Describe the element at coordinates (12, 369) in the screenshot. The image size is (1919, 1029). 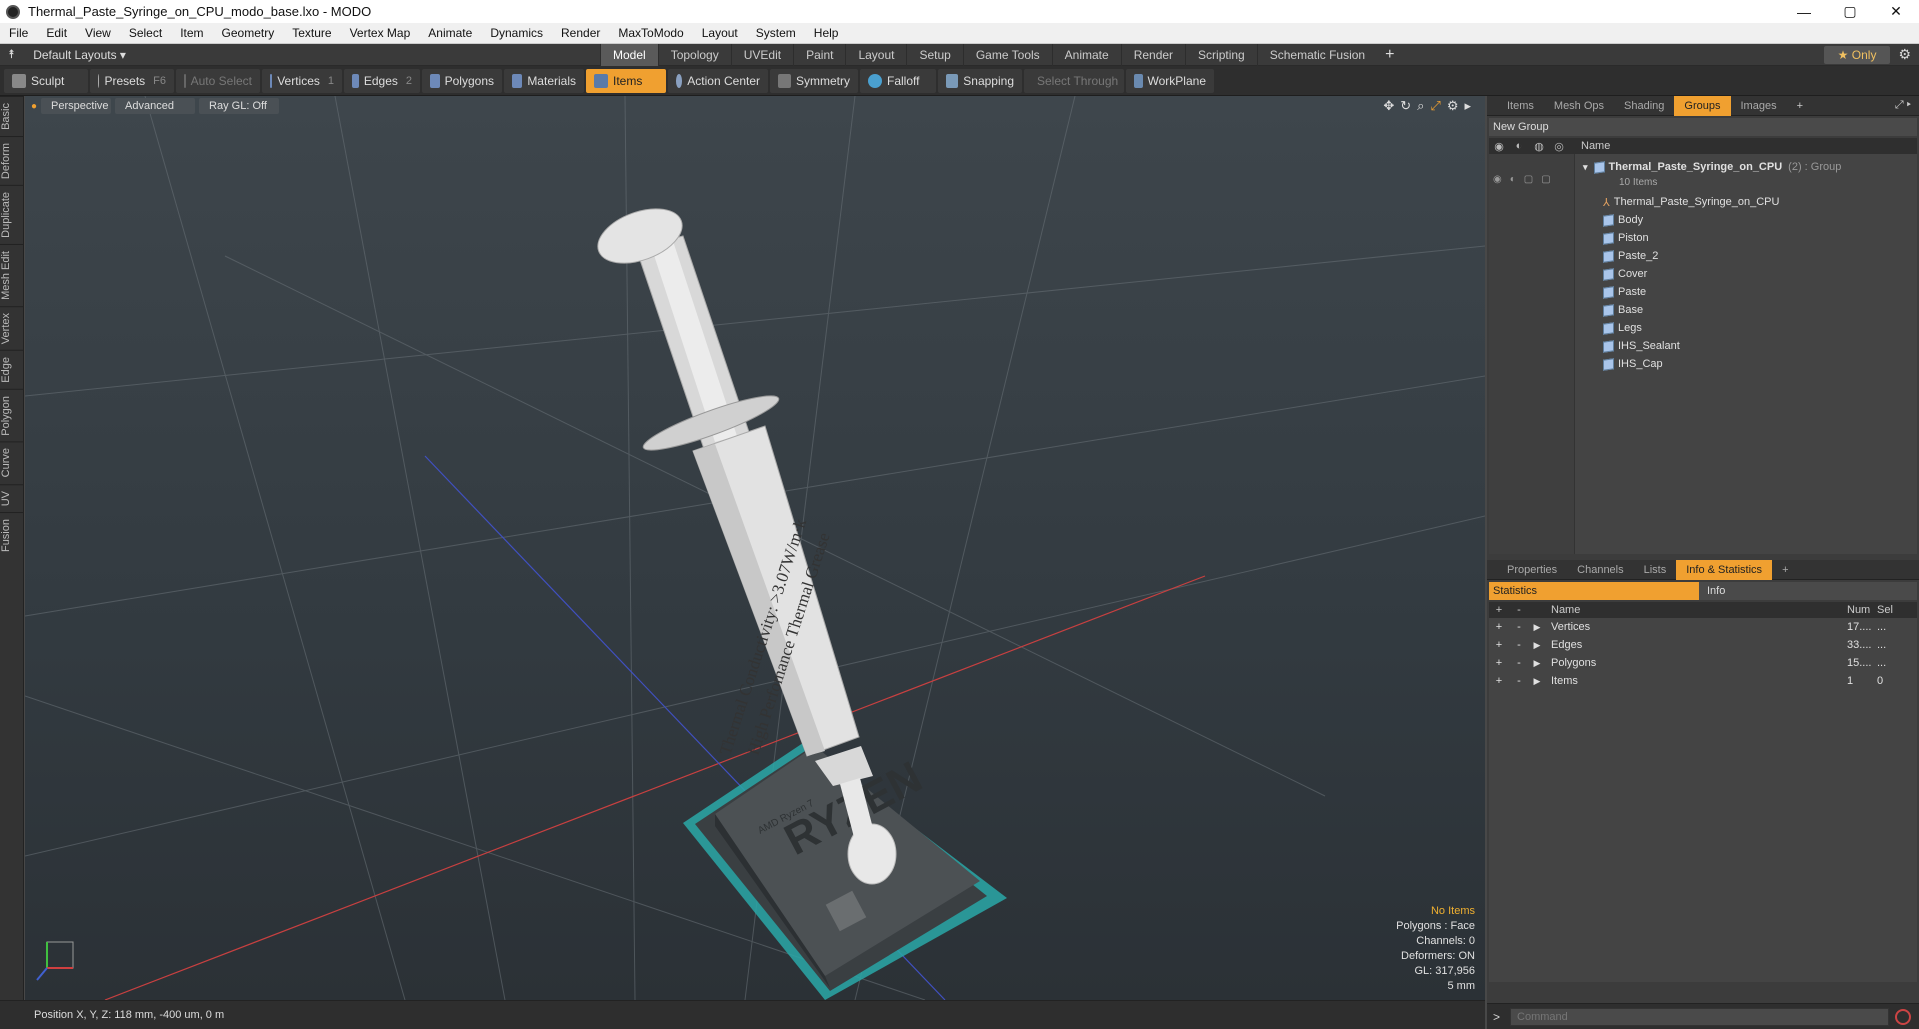
I see `strip-tab-edge: Edge` at that location.